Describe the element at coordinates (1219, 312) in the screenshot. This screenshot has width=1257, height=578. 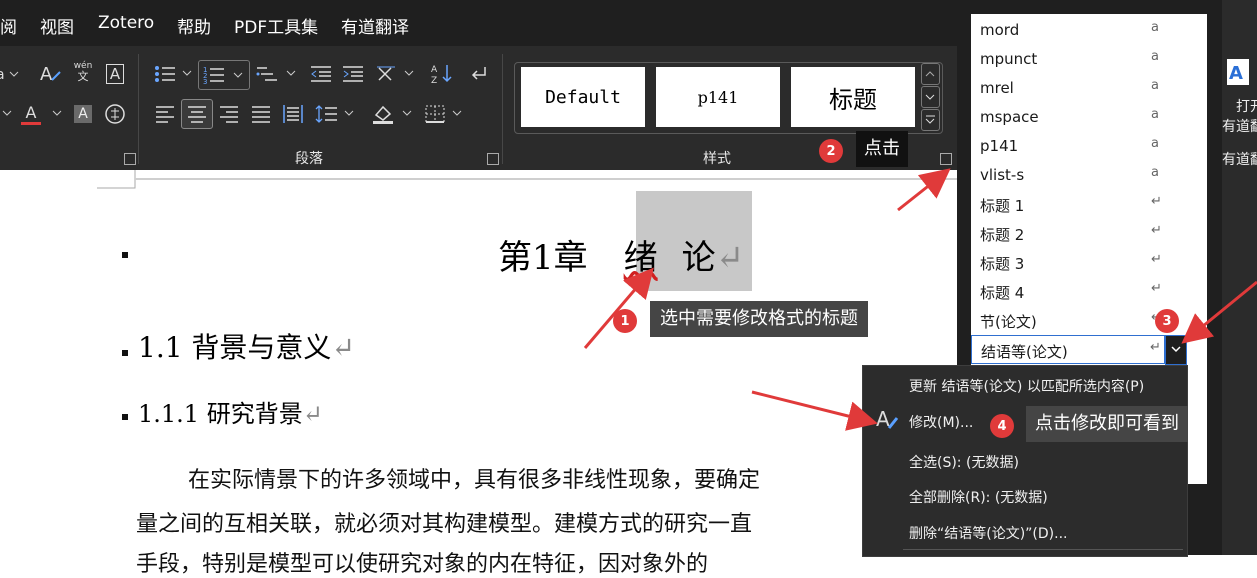
I see `arrow-to-dropdown` at that location.